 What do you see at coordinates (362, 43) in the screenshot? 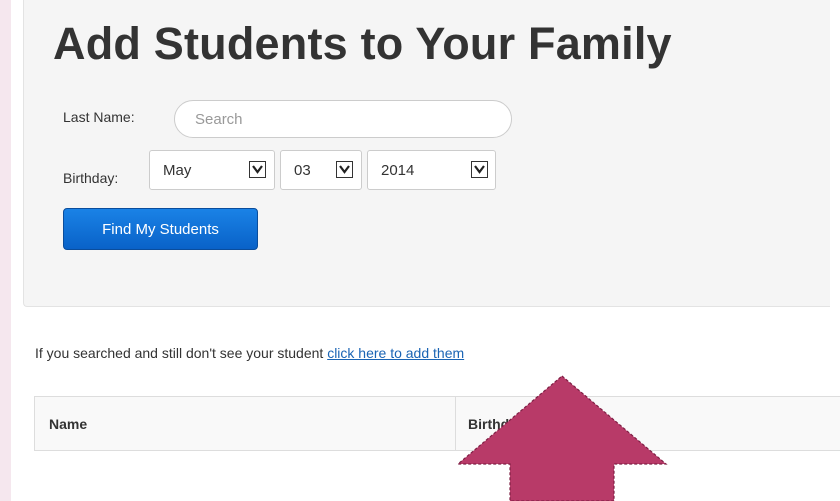
I see `page-title: Add Students to Your Family` at bounding box center [362, 43].